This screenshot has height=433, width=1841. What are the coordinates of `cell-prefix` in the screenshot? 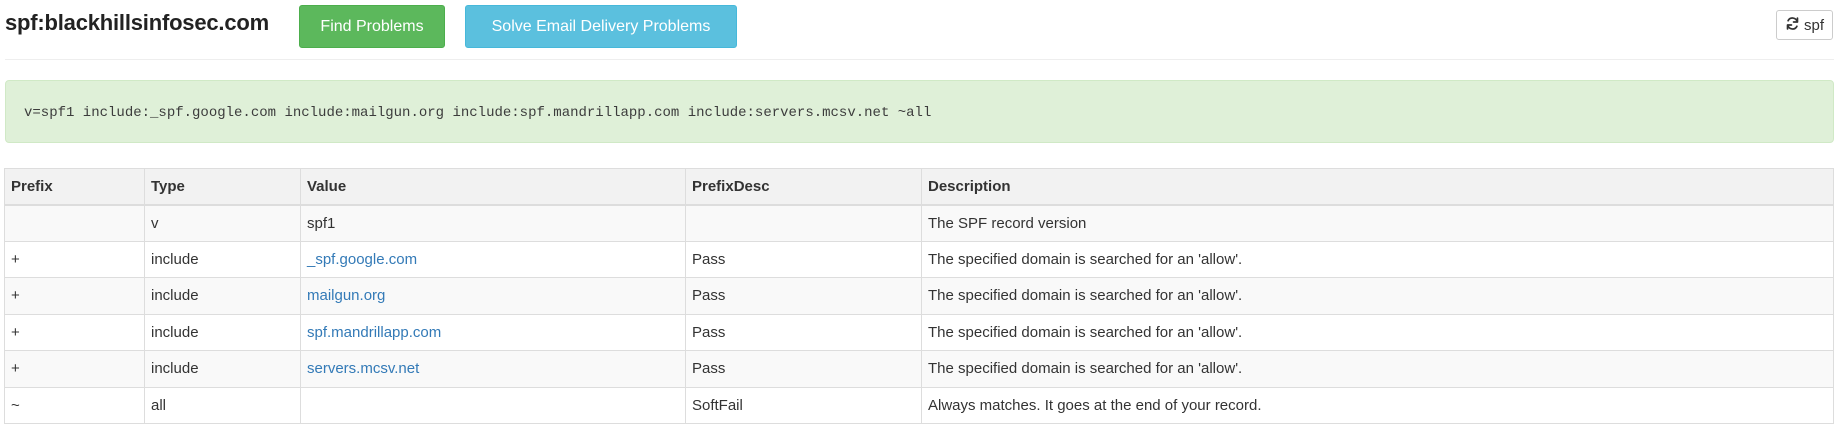 It's located at (74, 223).